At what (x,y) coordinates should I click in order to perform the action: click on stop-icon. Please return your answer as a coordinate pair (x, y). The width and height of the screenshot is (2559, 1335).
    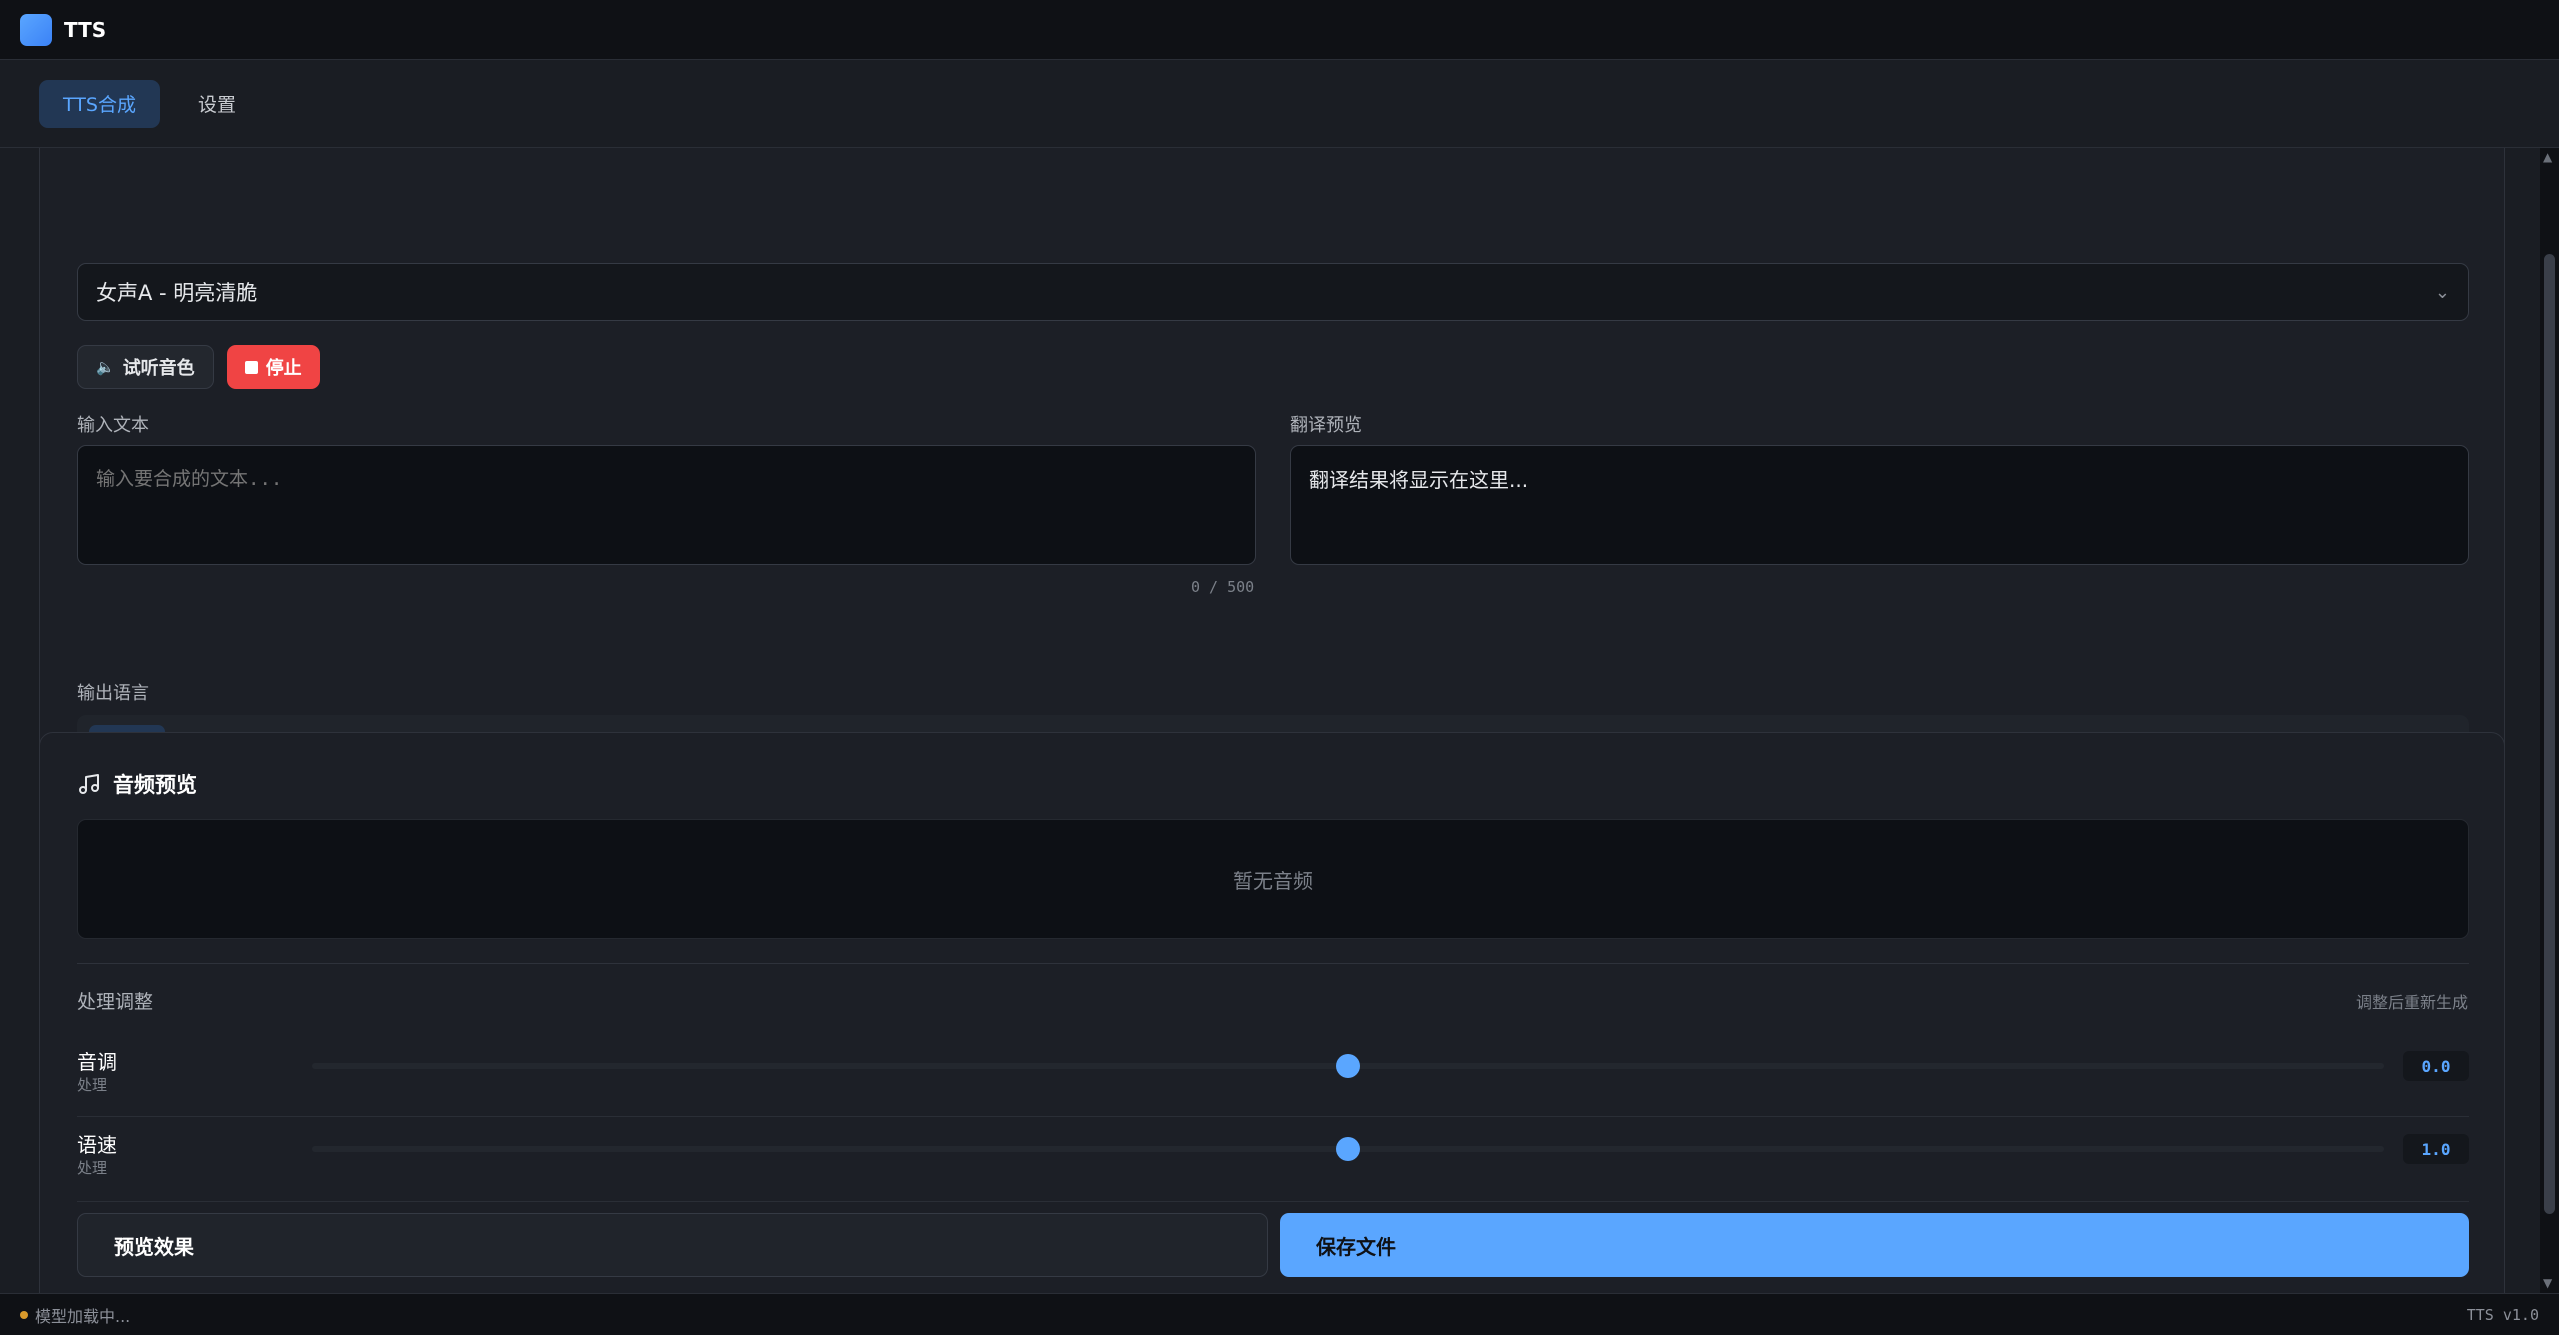
    Looking at the image, I should click on (251, 367).